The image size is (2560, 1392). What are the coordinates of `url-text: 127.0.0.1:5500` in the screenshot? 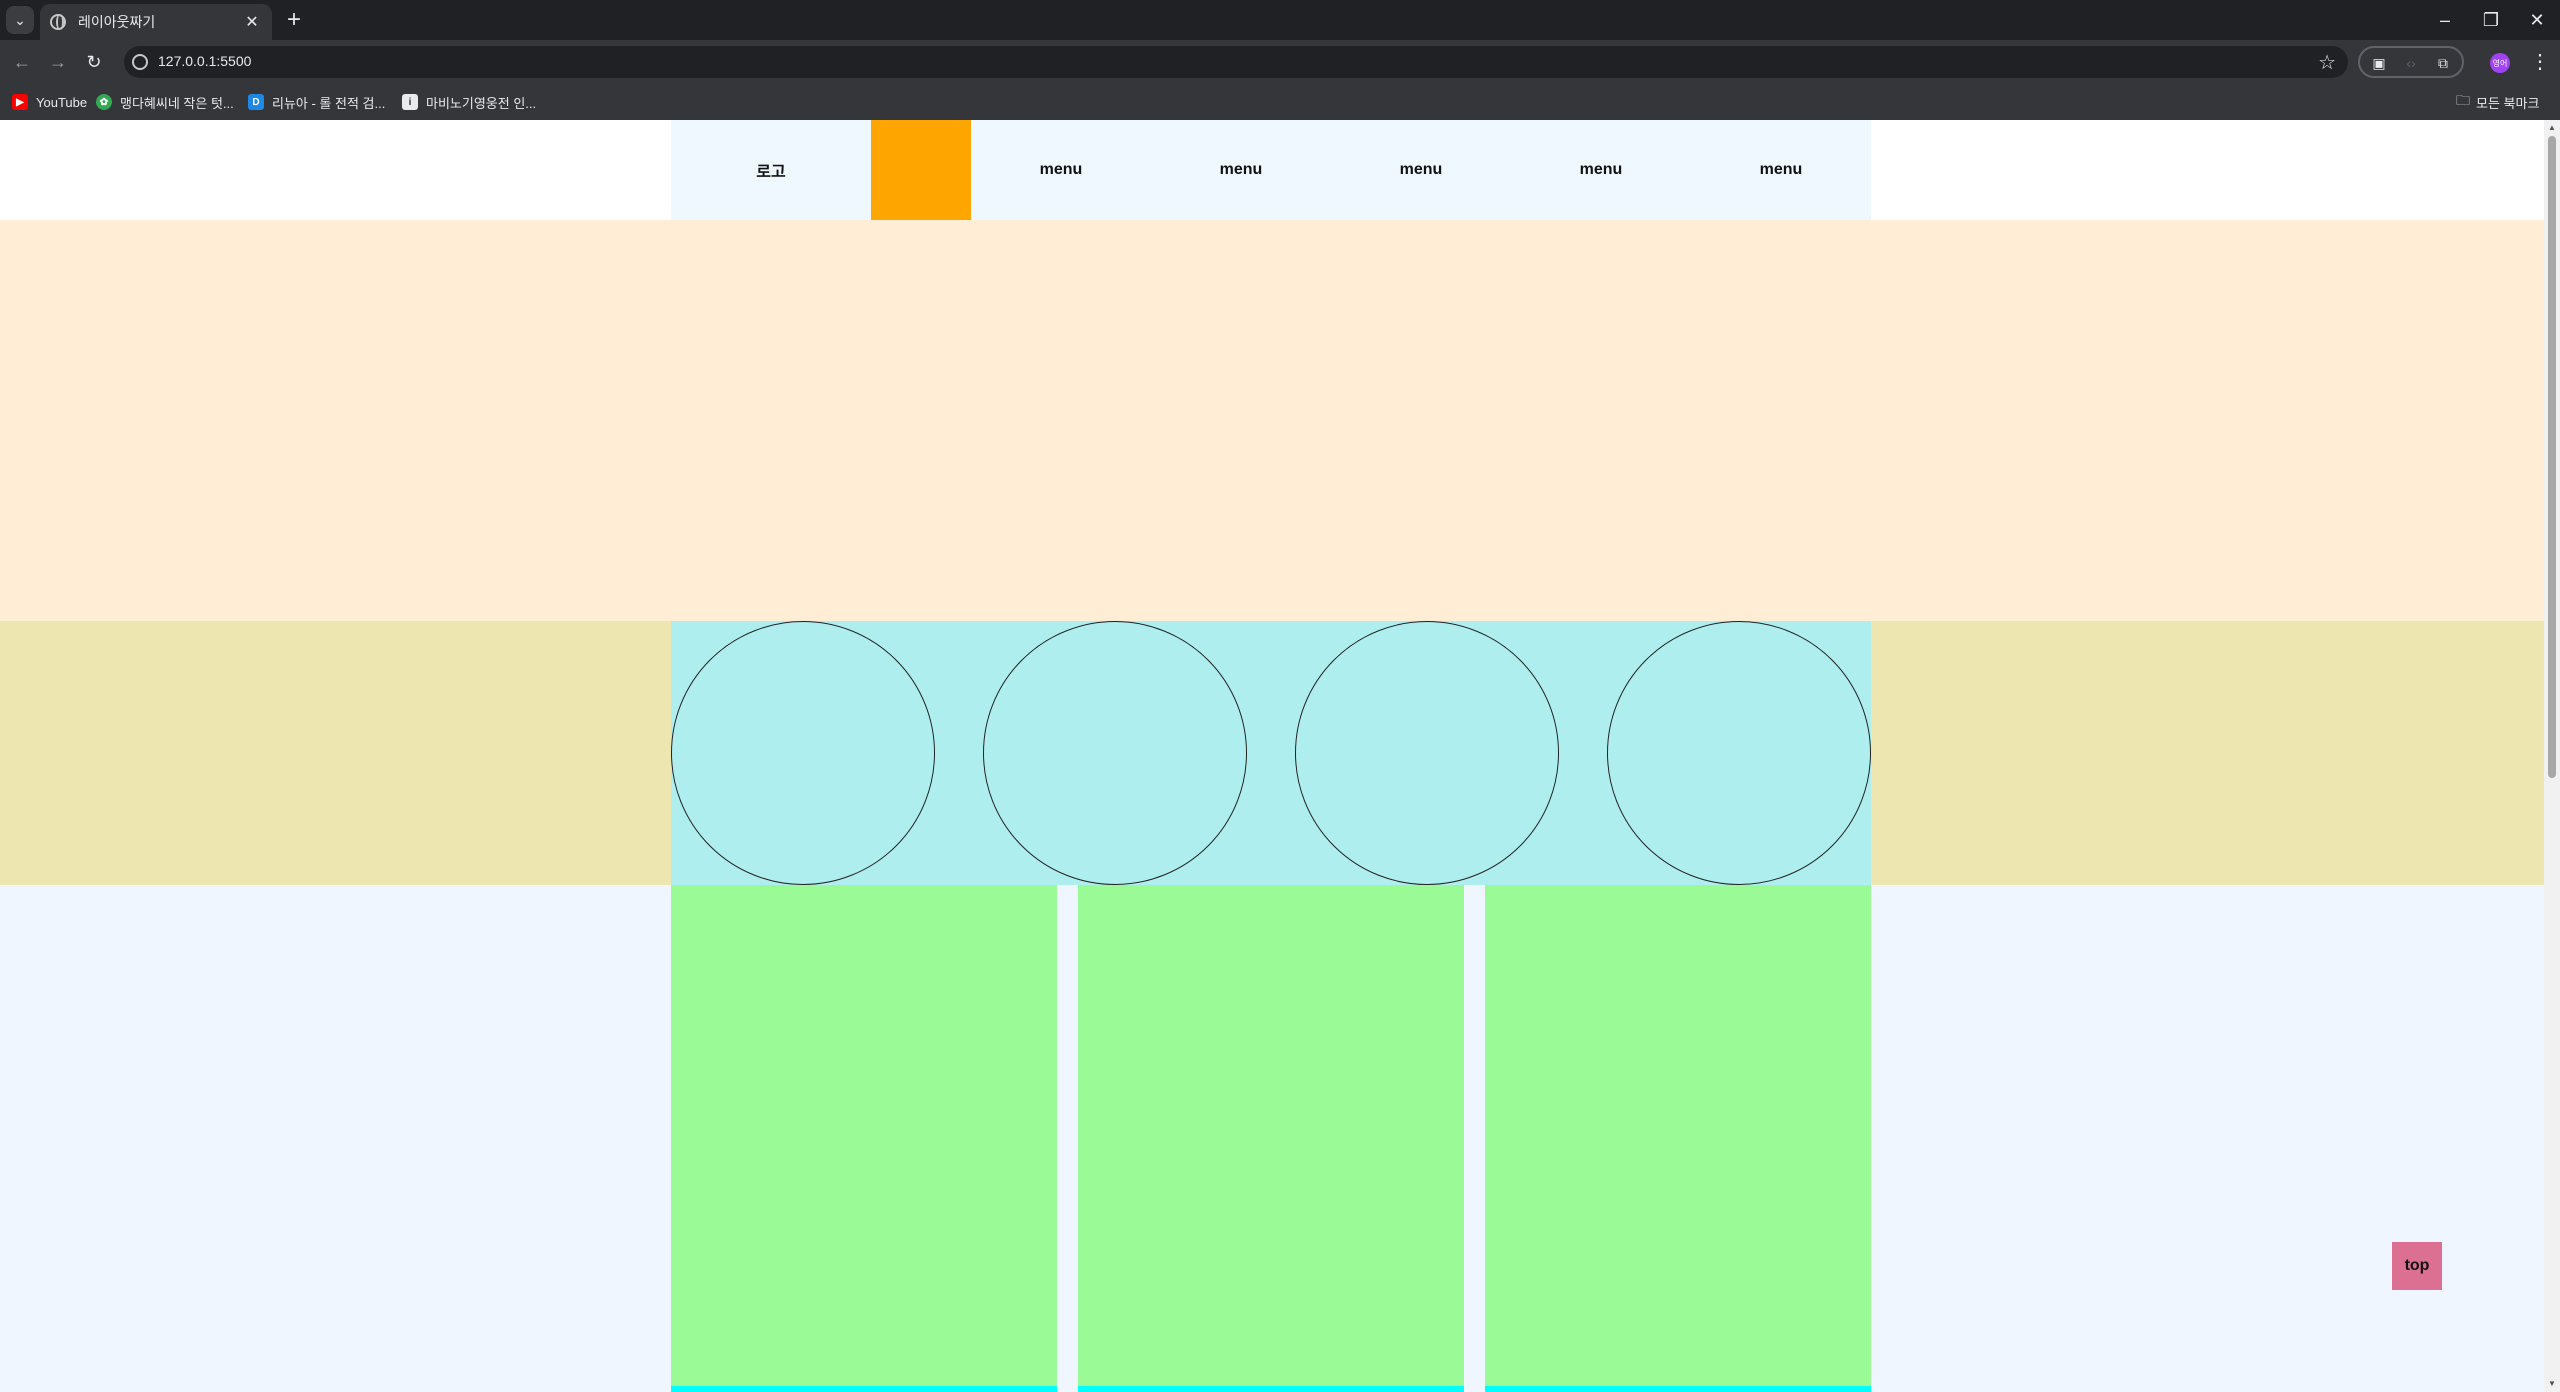 It's located at (204, 61).